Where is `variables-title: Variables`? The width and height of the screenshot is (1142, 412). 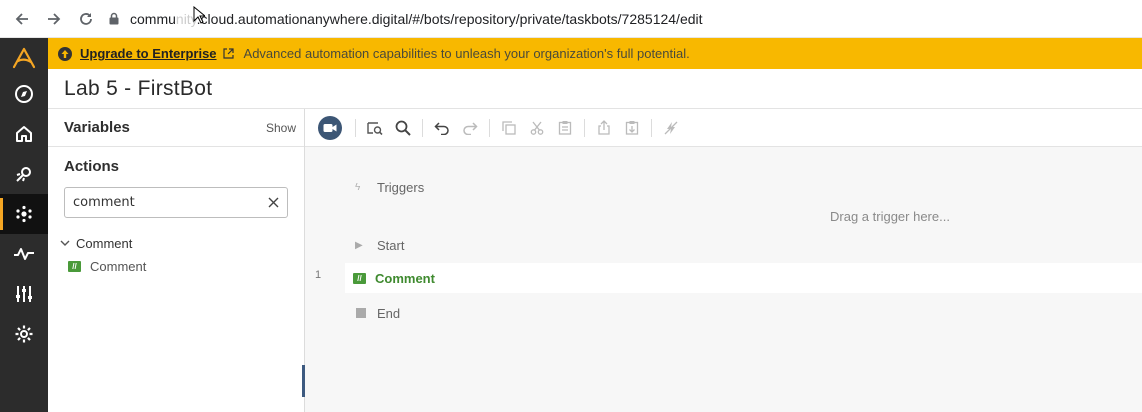
variables-title: Variables is located at coordinates (97, 127).